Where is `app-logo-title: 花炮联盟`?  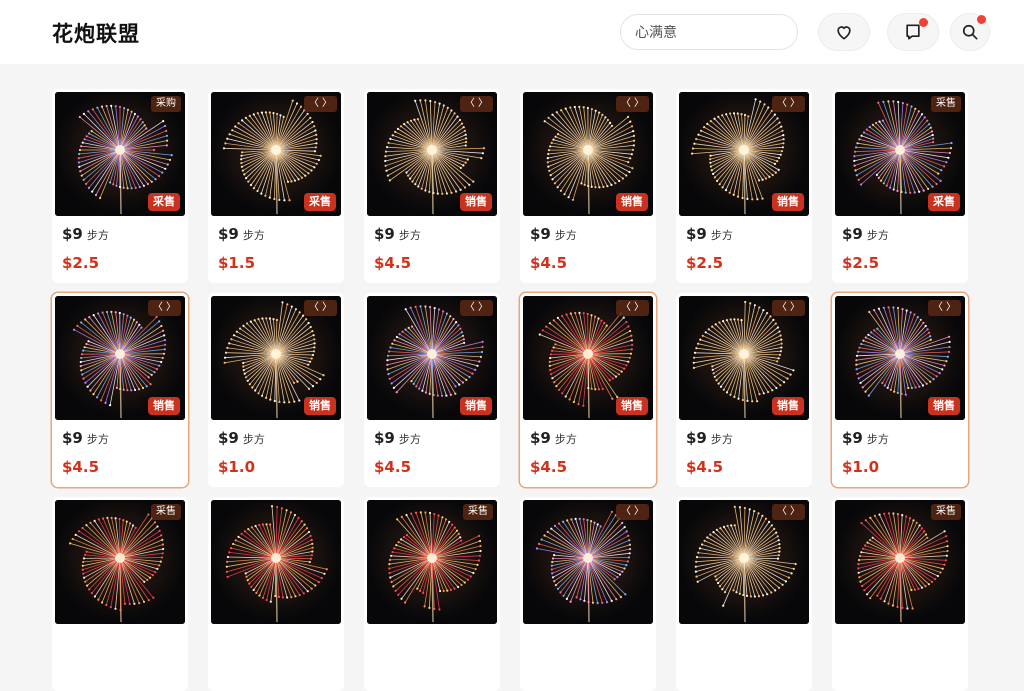
app-logo-title: 花炮联盟 is located at coordinates (96, 33).